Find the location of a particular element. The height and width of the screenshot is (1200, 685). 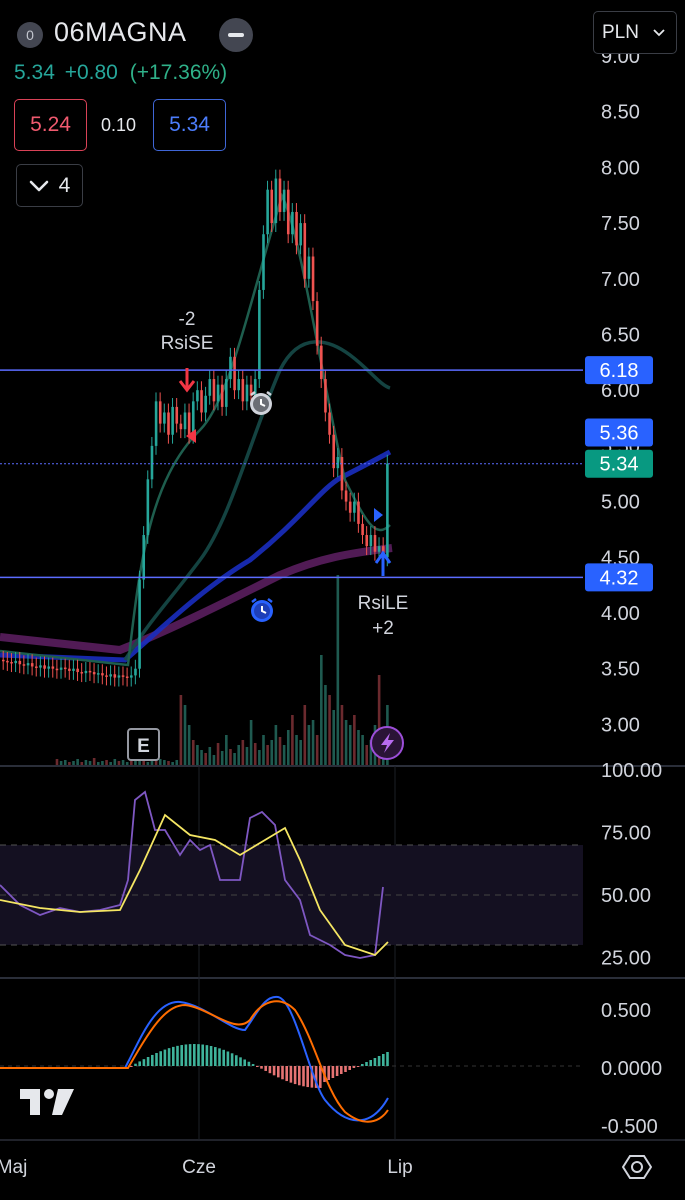

indicators-count: 4 is located at coordinates (64, 185).